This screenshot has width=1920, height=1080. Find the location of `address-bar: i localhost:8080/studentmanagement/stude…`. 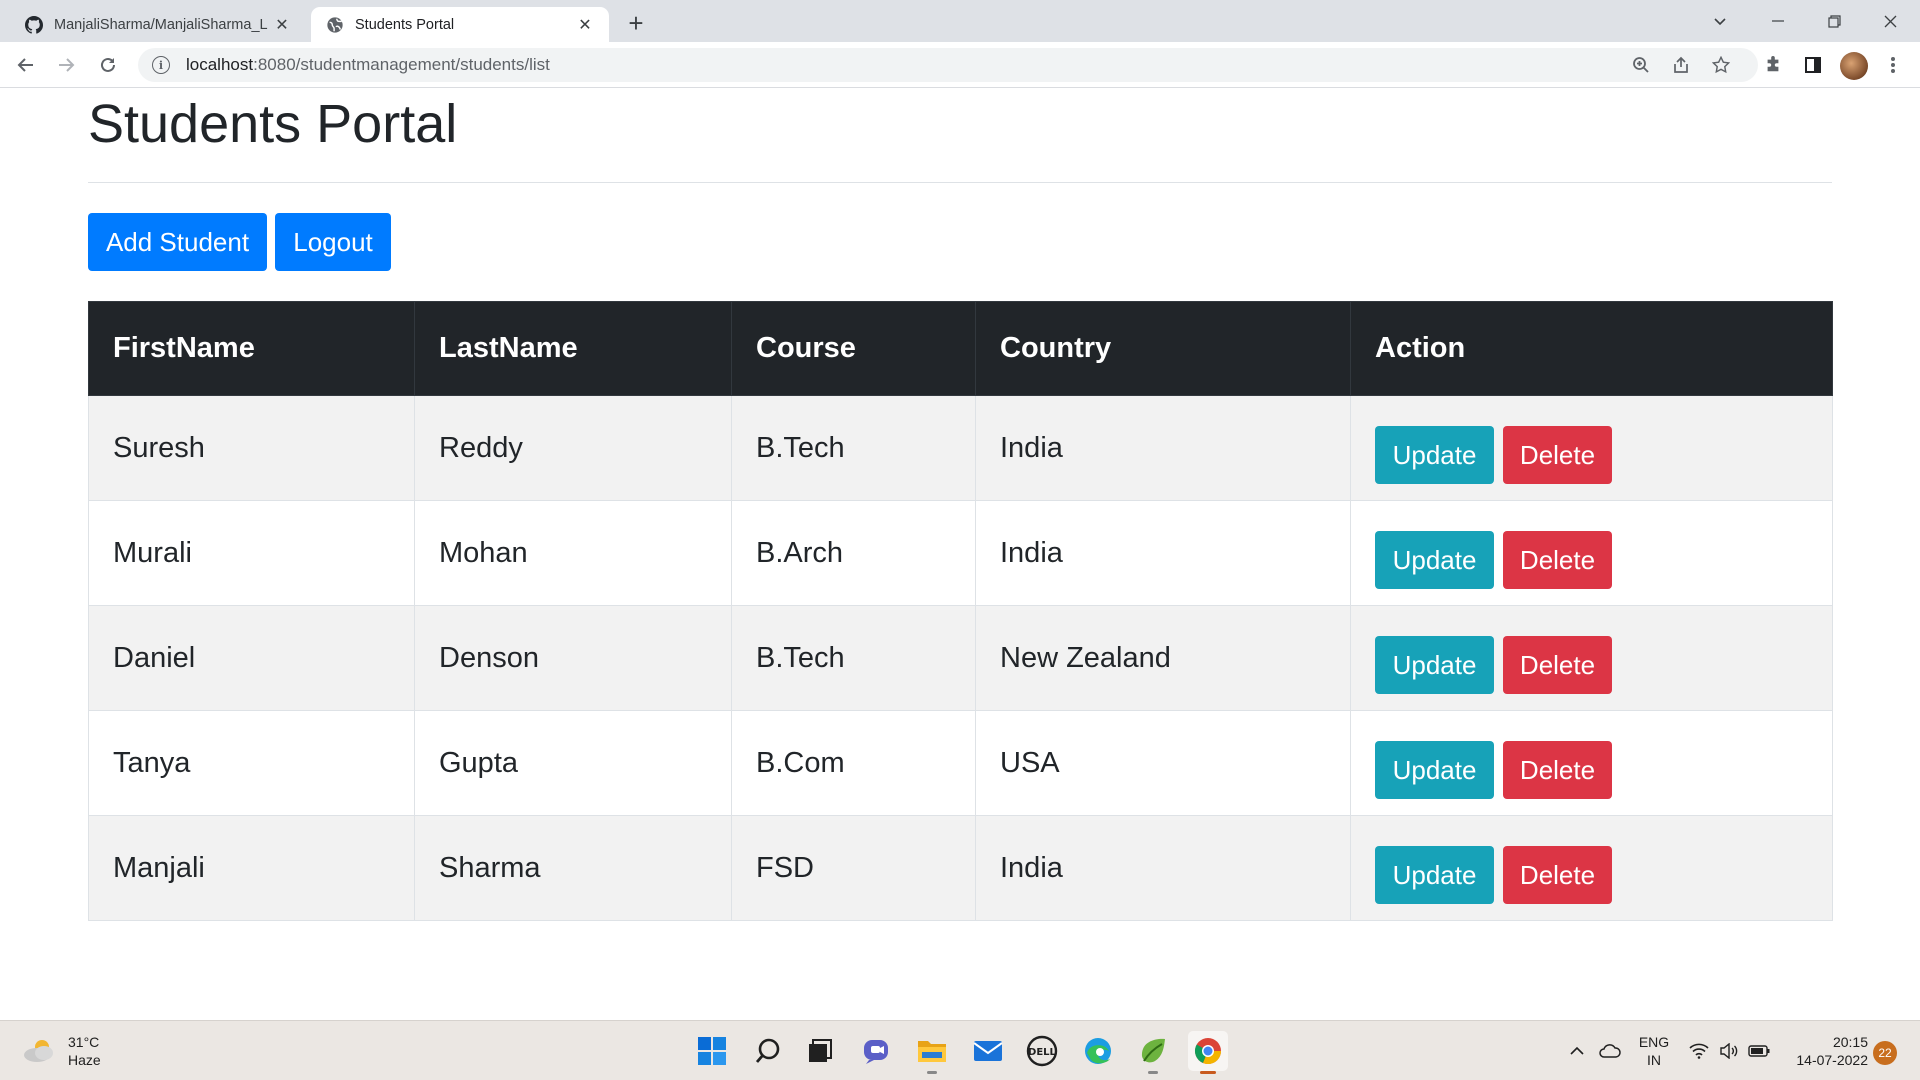

address-bar: i localhost:8080/studentmanagement/stude… is located at coordinates (948, 65).